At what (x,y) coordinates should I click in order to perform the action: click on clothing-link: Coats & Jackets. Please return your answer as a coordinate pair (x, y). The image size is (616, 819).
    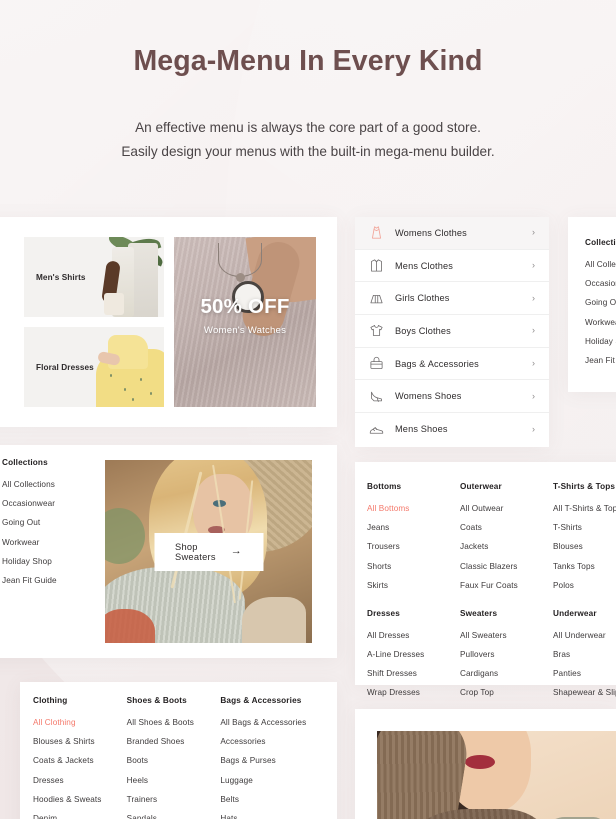
    Looking at the image, I should click on (80, 760).